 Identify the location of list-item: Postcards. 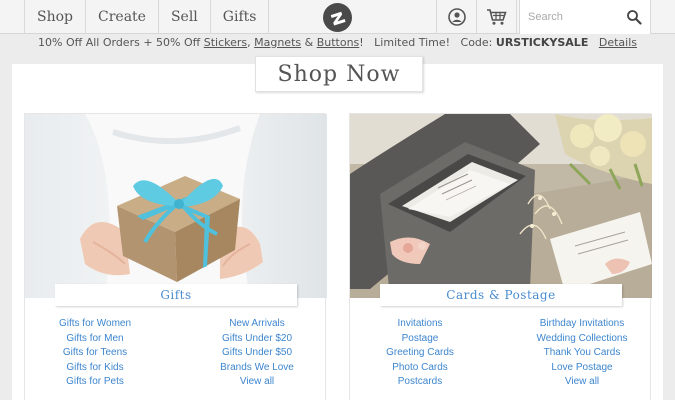
(420, 383).